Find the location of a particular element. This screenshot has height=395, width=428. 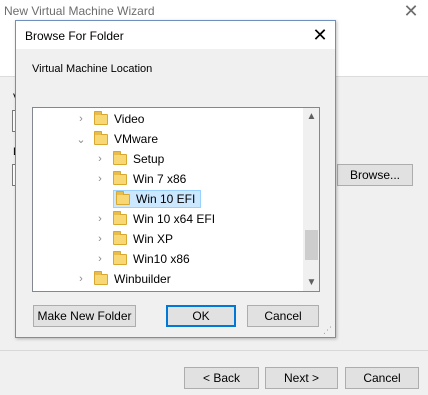

vm-location-label: Virtual Machine Location is located at coordinates (92, 69).